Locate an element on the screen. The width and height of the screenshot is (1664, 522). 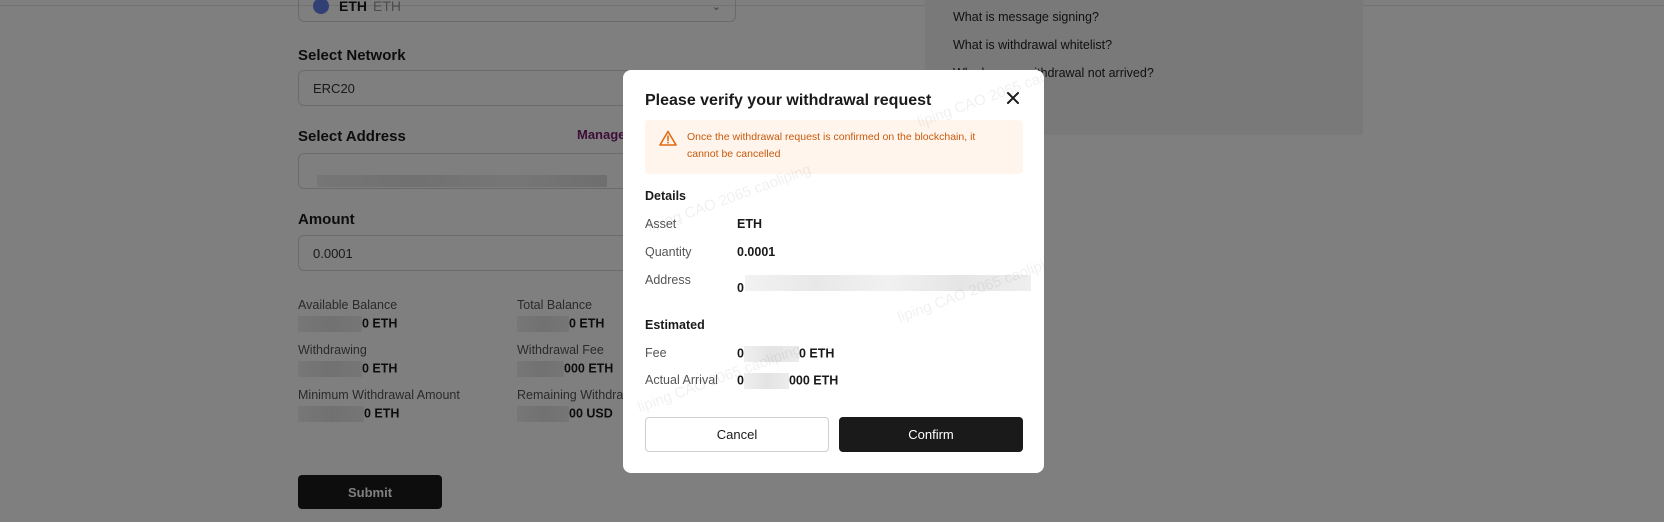
fee-value: 00 ETH is located at coordinates (786, 354).